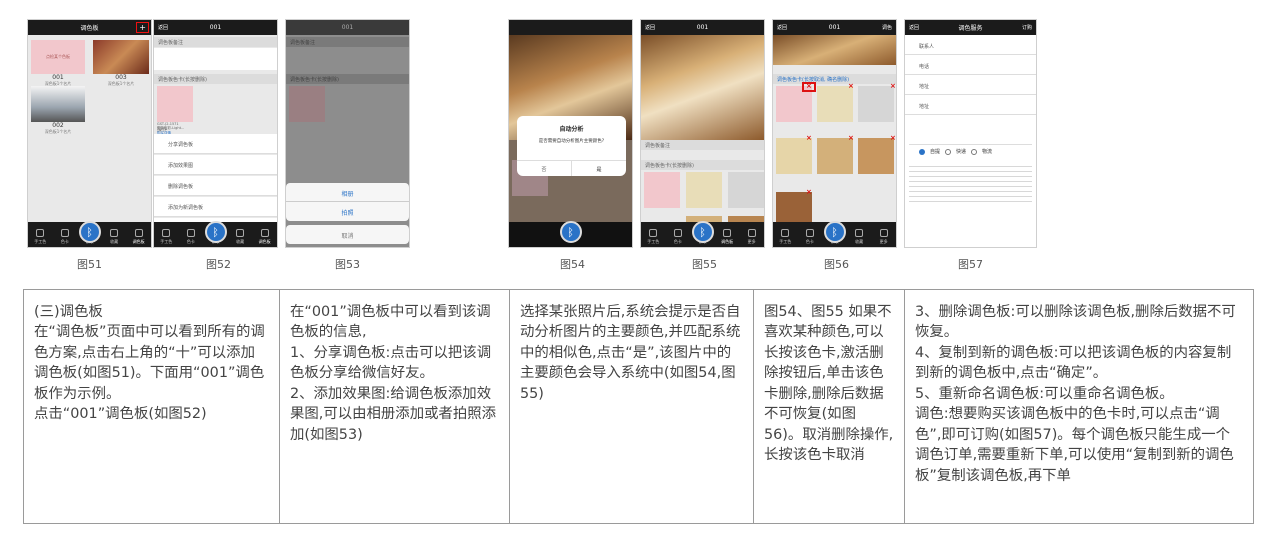 The height and width of the screenshot is (550, 1280). Describe the element at coordinates (58, 104) in the screenshot. I see `palette-photo-office` at that location.